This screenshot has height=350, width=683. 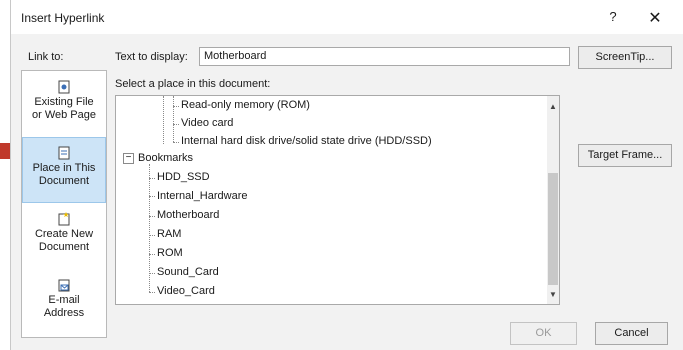 What do you see at coordinates (64, 181) in the screenshot?
I see `link-place-line2: Document` at bounding box center [64, 181].